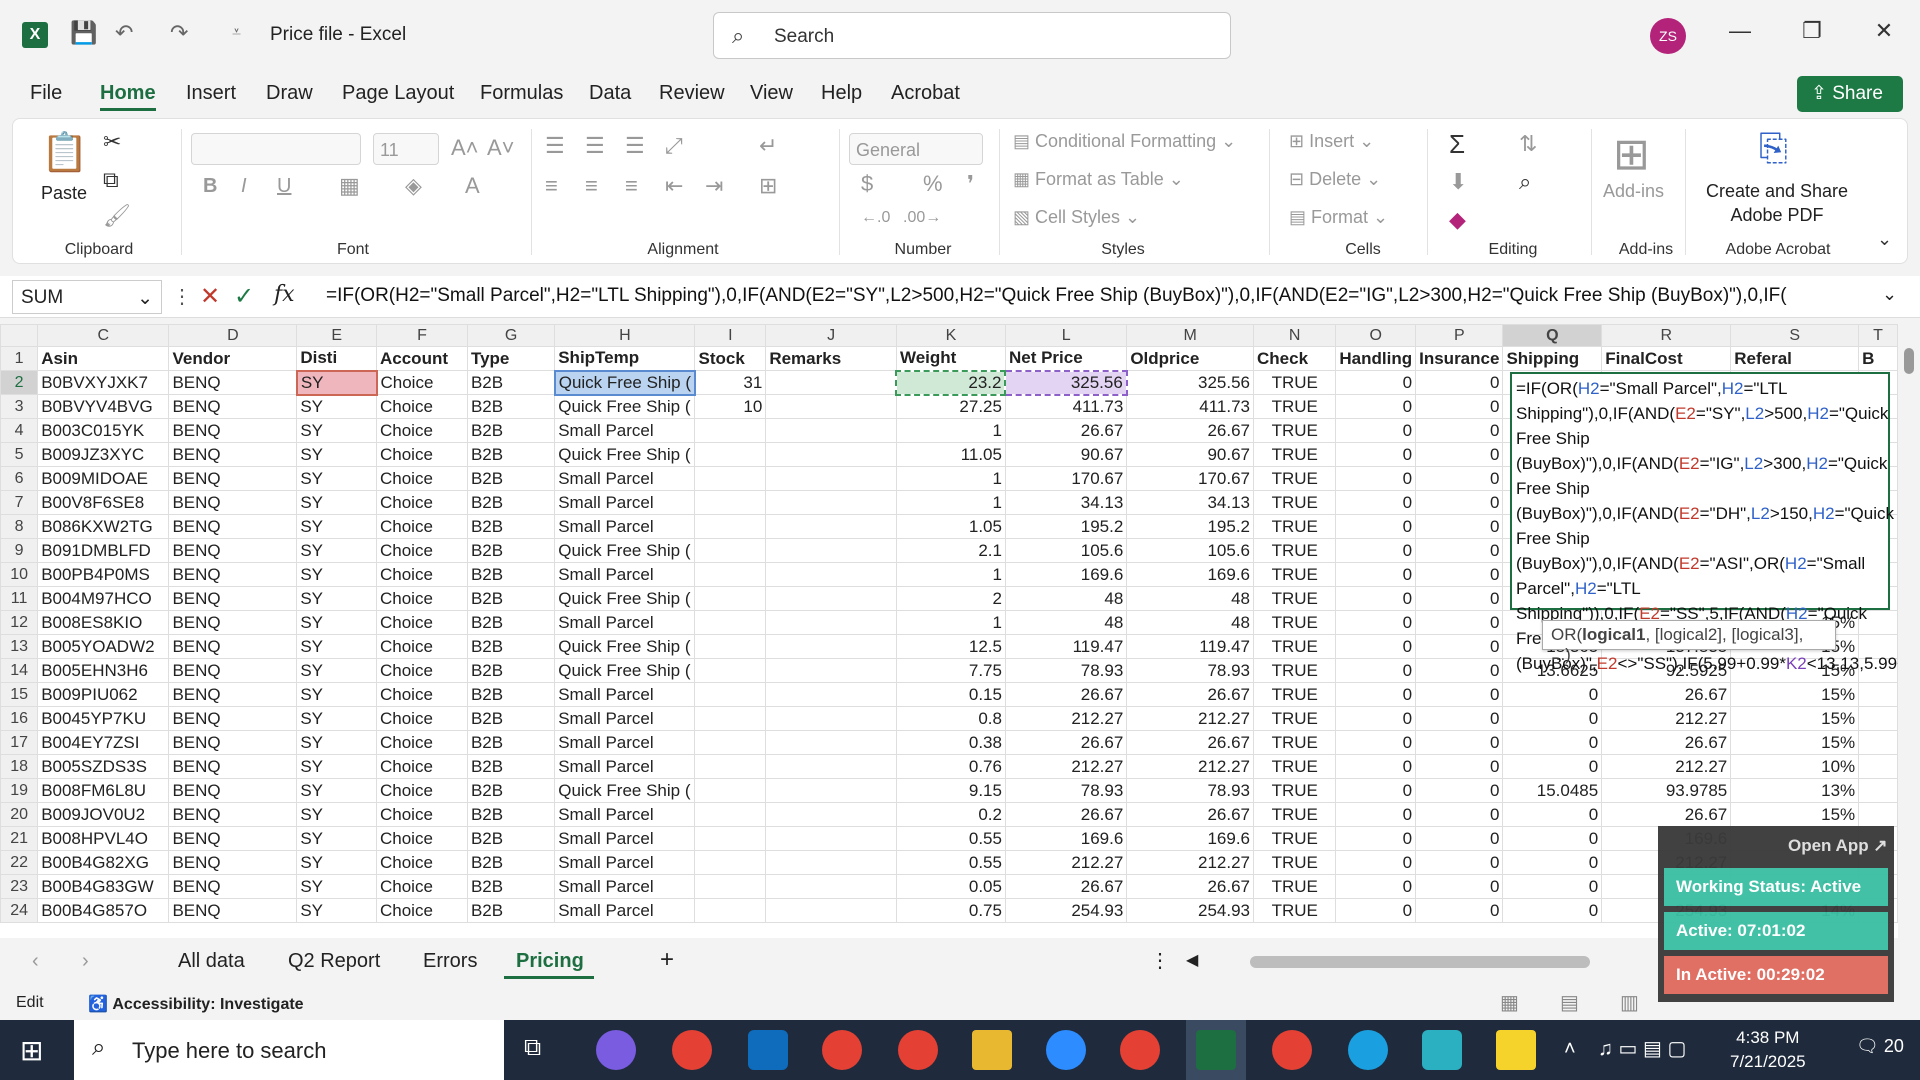  Describe the element at coordinates (730, 478) in the screenshot. I see `cell-i6` at that location.